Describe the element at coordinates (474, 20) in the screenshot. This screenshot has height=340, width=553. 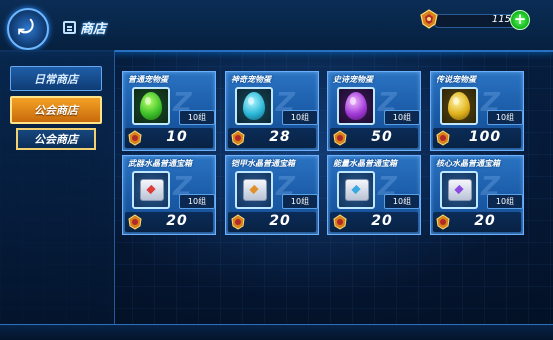
I see `currency-display: 115 +` at that location.